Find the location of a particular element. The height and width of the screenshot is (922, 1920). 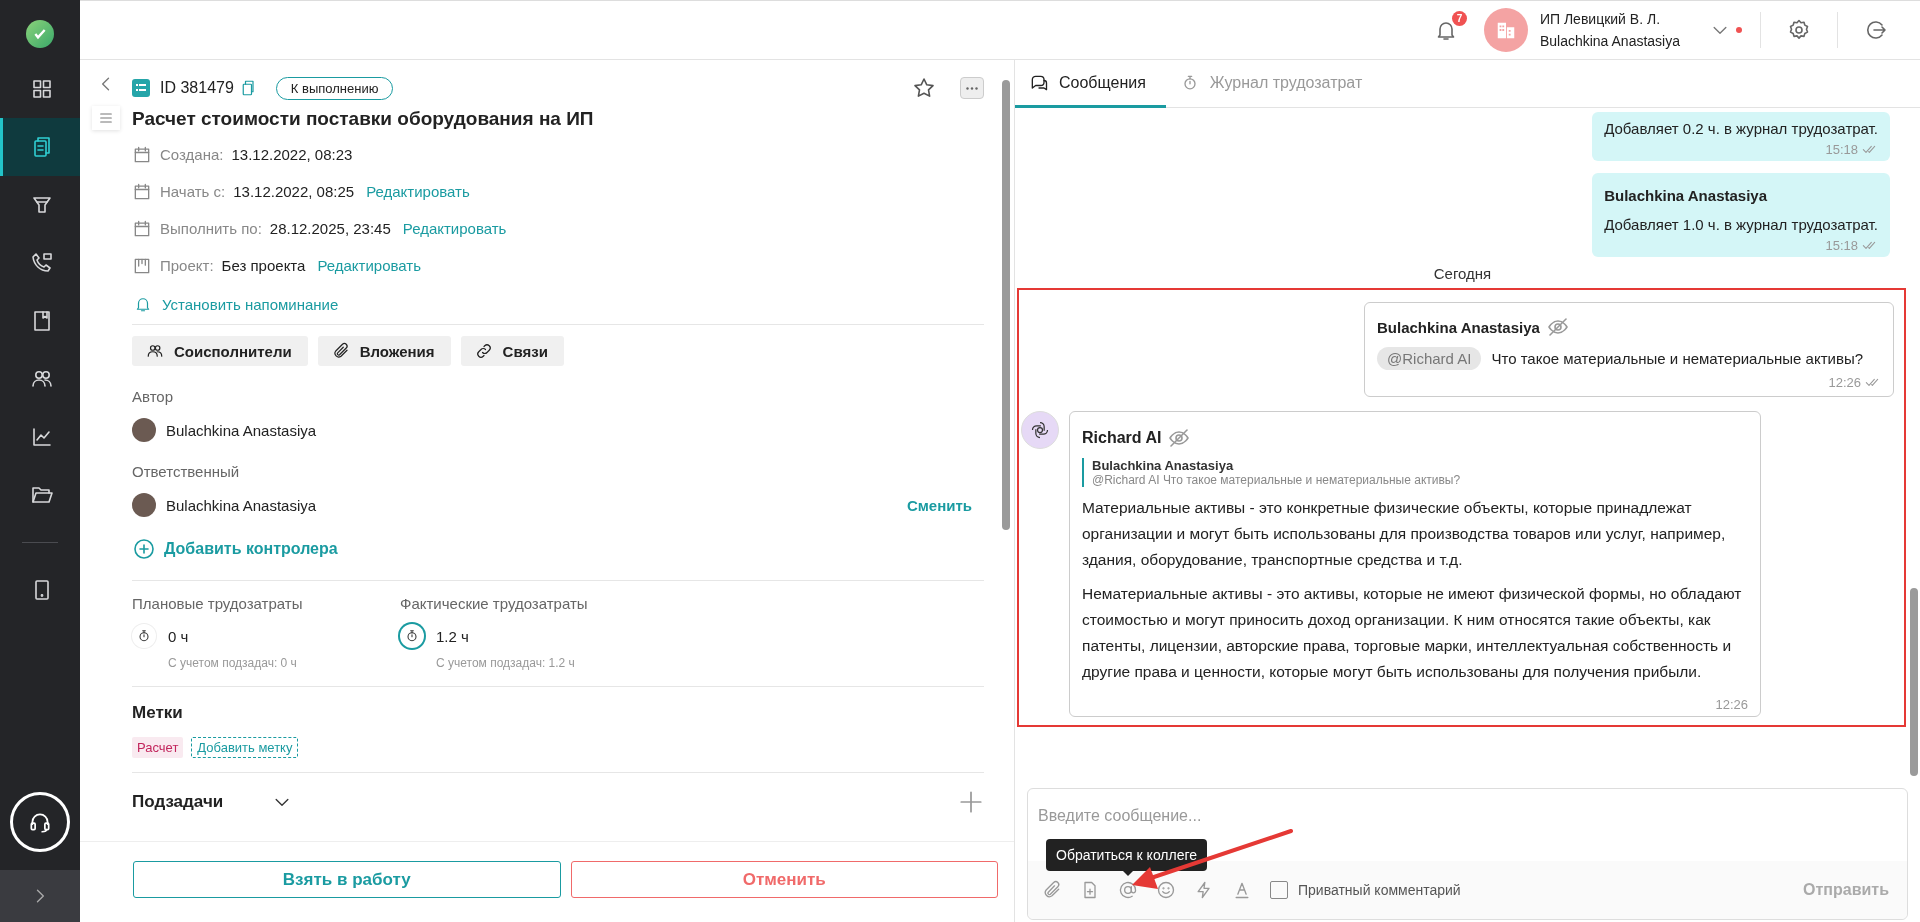

task-title: Расчет стоимости поставки оборудования на ИП is located at coordinates (363, 119).